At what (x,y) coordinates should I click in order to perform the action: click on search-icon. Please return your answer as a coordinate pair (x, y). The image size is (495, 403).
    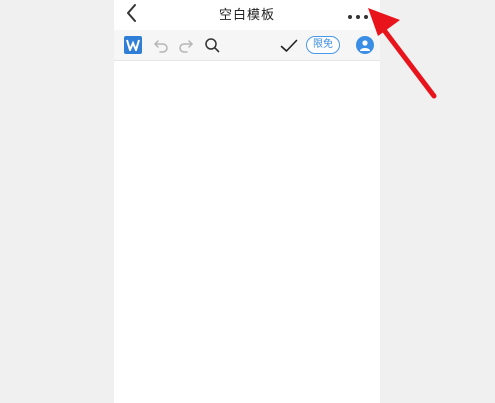
    Looking at the image, I should click on (212, 45).